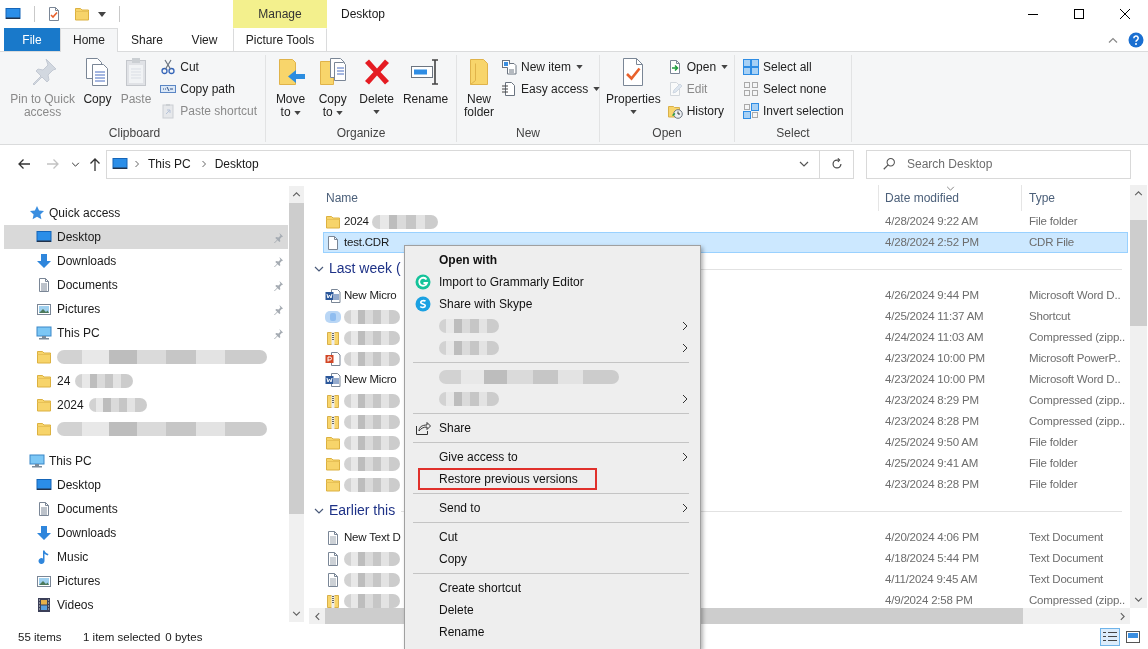 The width and height of the screenshot is (1148, 649). What do you see at coordinates (793, 133) in the screenshot?
I see `group-label: Select` at bounding box center [793, 133].